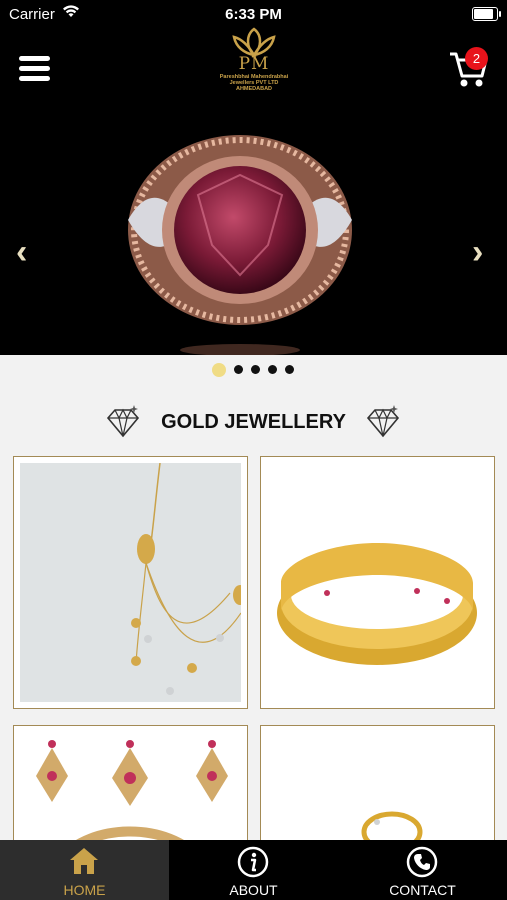 This screenshot has width=507, height=900. What do you see at coordinates (34, 68) in the screenshot?
I see `hamburger-menu-button` at bounding box center [34, 68].